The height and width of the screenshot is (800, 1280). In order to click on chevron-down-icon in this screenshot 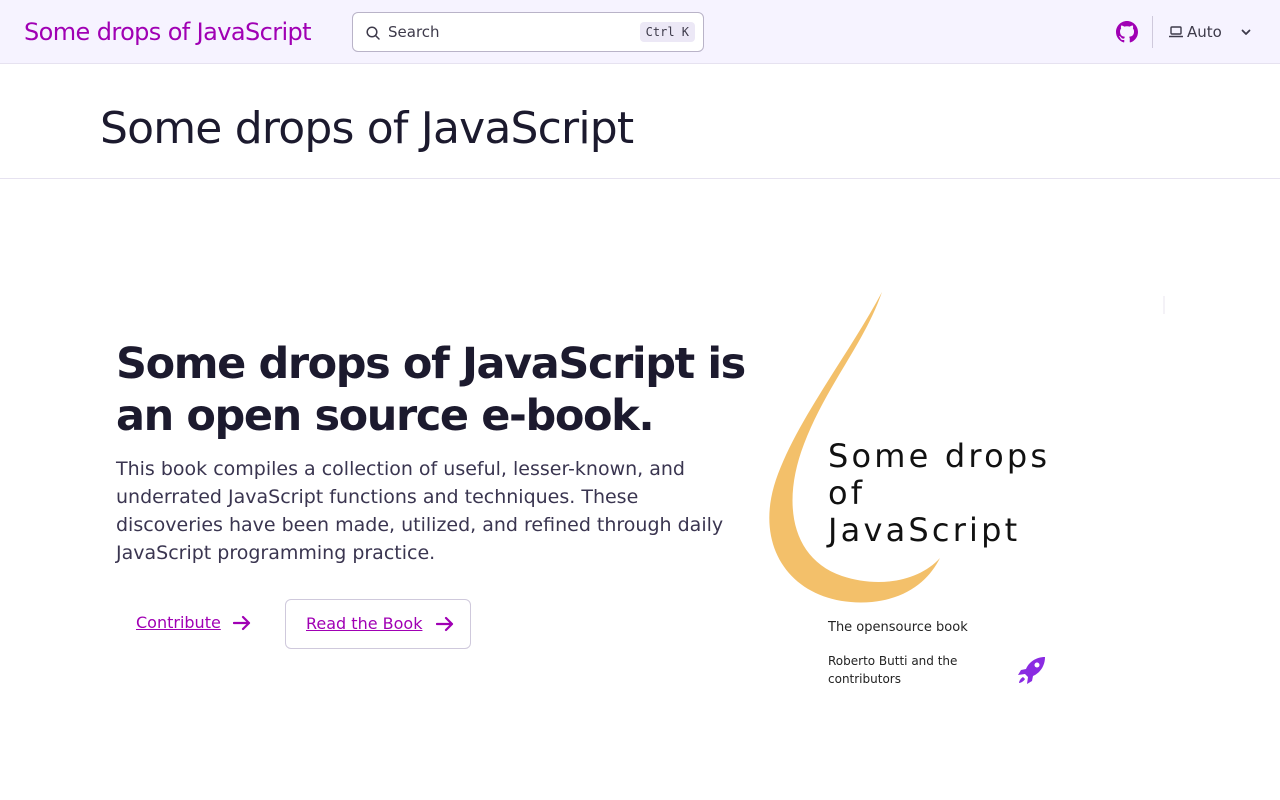, I will do `click(1246, 32)`.